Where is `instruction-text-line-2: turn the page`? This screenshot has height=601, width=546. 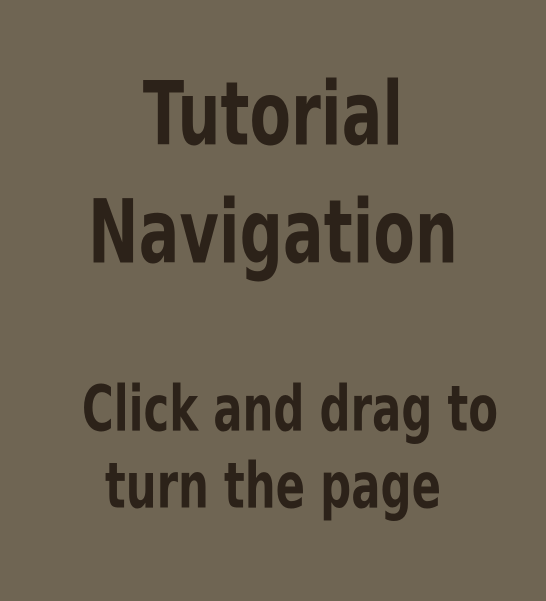 instruction-text-line-2: turn the page is located at coordinates (273, 485).